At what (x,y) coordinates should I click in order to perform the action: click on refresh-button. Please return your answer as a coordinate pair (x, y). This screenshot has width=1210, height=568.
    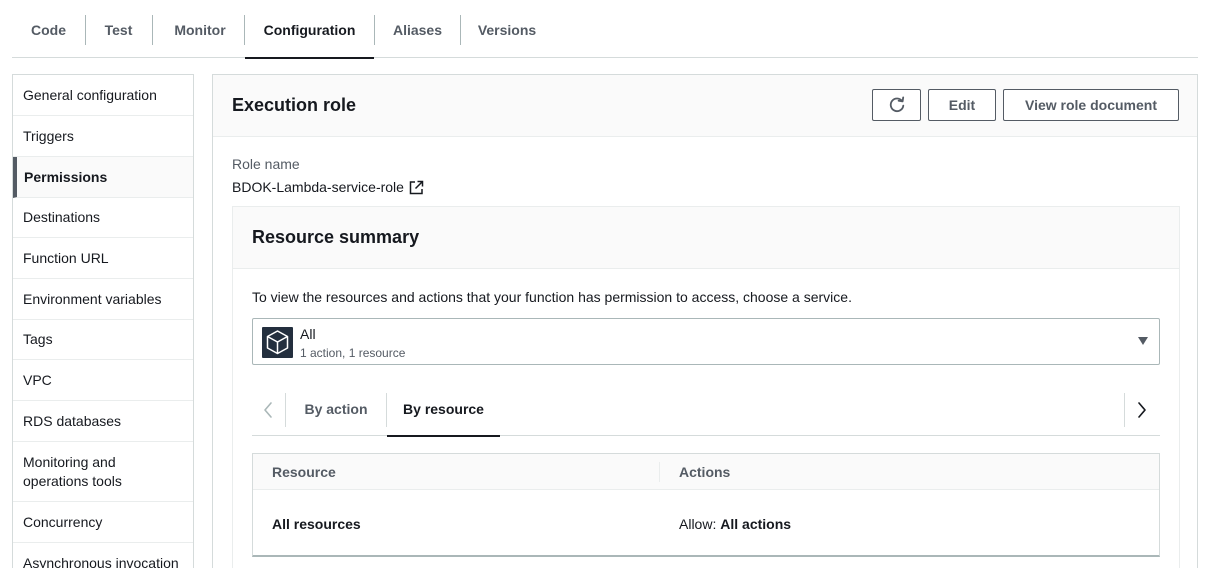
    Looking at the image, I should click on (896, 105).